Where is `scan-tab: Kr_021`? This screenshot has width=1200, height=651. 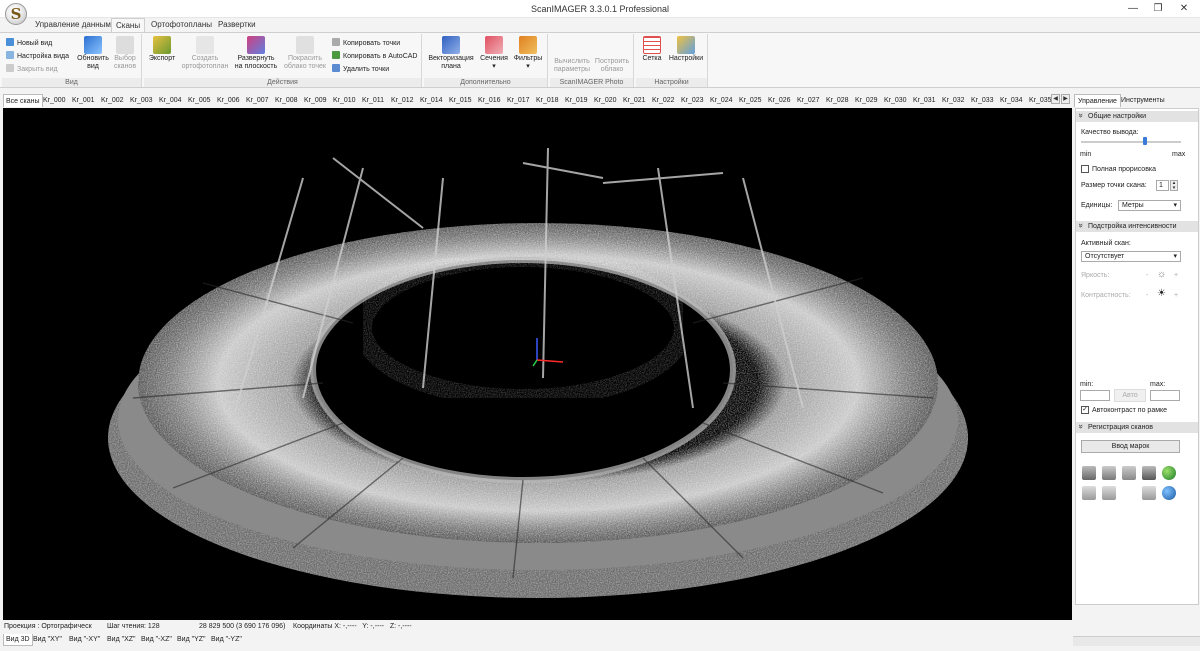 scan-tab: Kr_021 is located at coordinates (634, 100).